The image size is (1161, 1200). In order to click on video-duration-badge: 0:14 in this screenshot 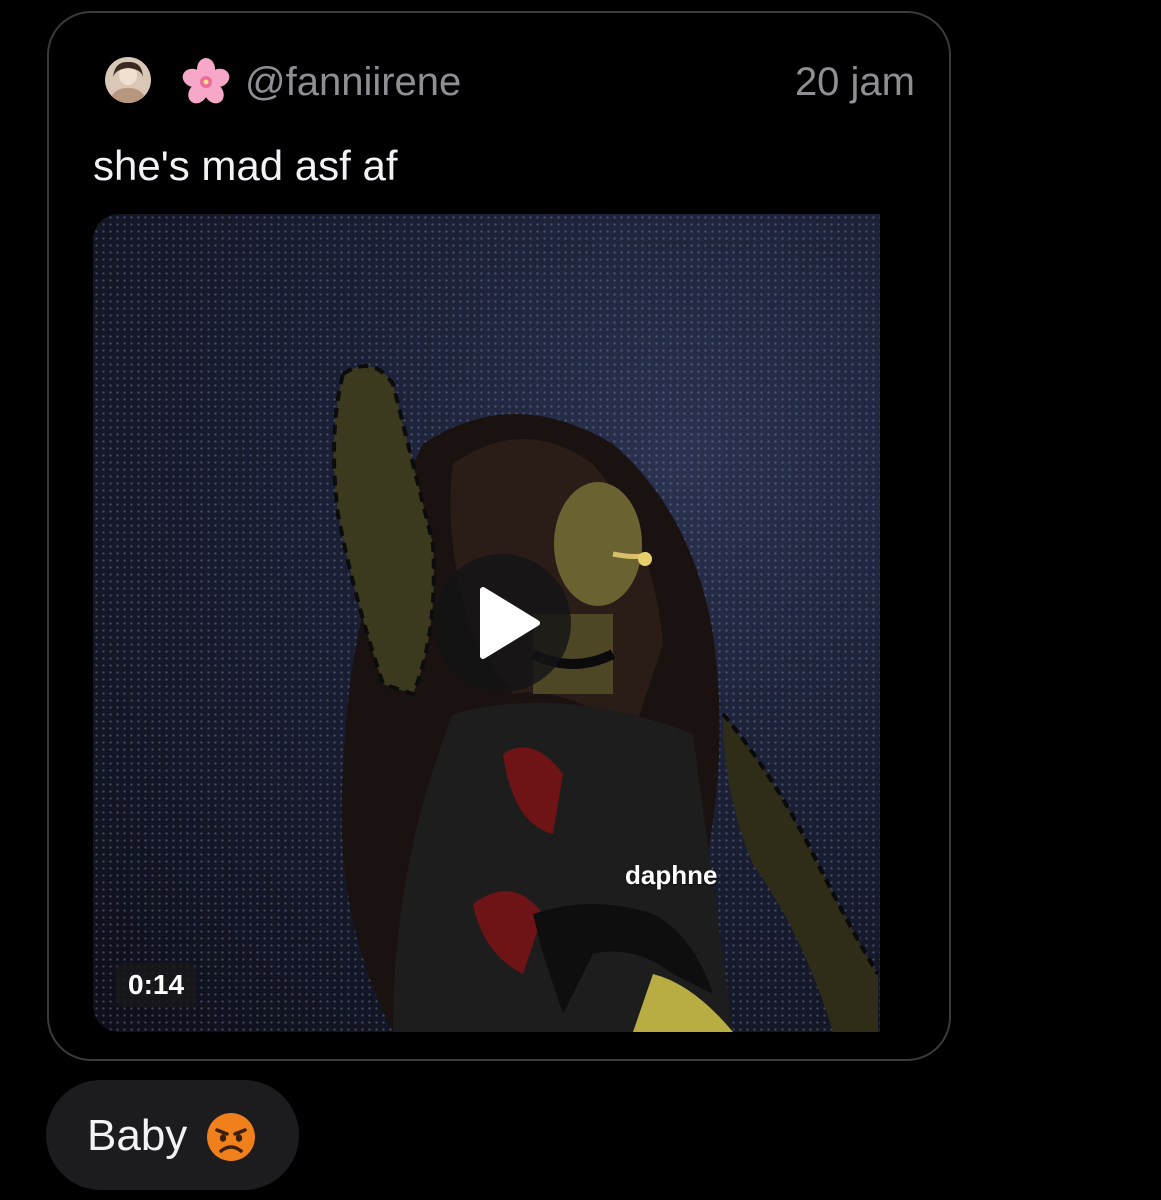, I will do `click(156, 985)`.